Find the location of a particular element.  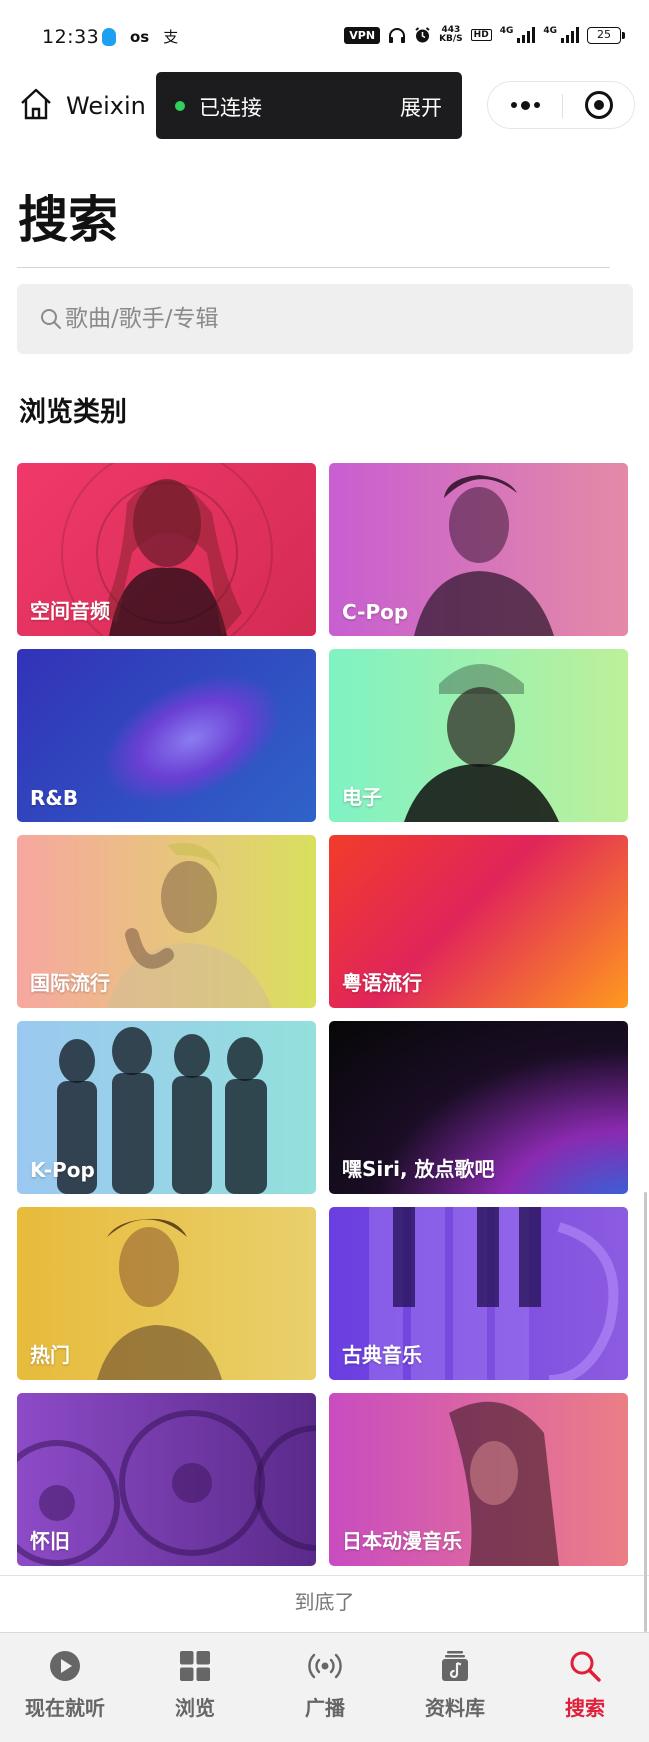

connected-dot-icon is located at coordinates (180, 106).